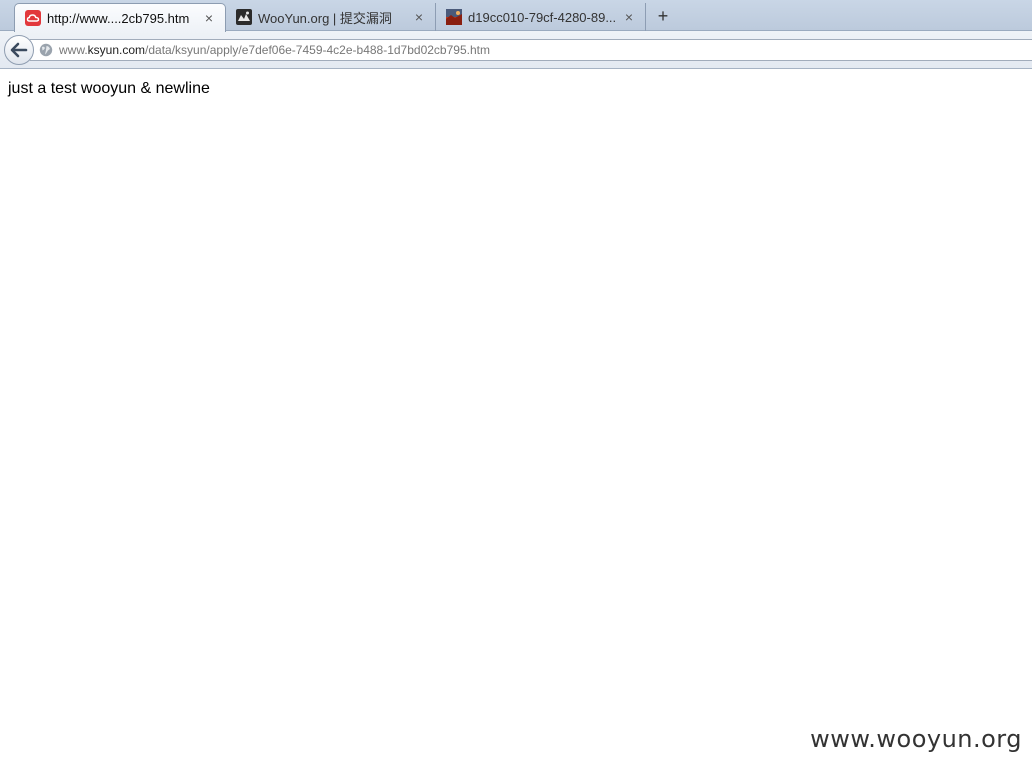  I want to click on wooyun-logo-icon, so click(244, 17).